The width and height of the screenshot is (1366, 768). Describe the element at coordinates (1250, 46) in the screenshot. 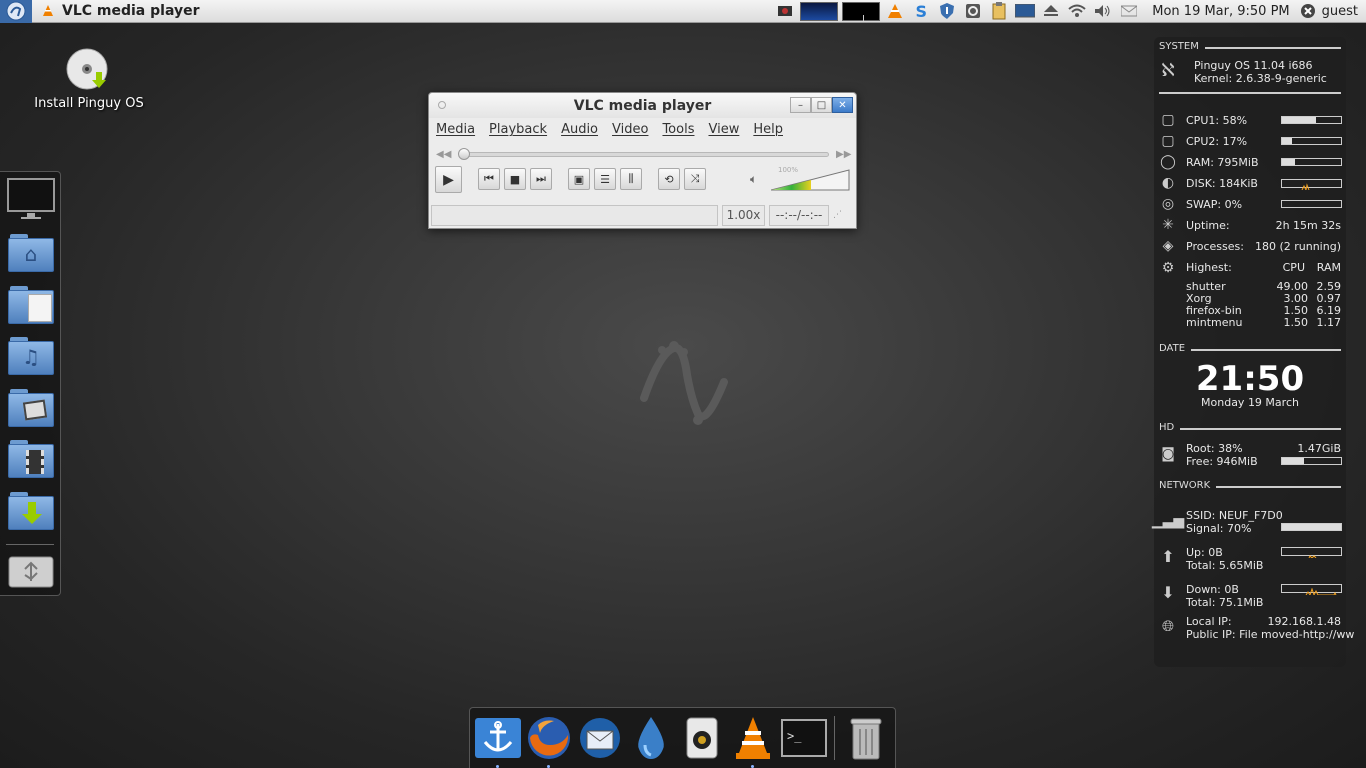

I see `system-header: SYSTEM` at that location.